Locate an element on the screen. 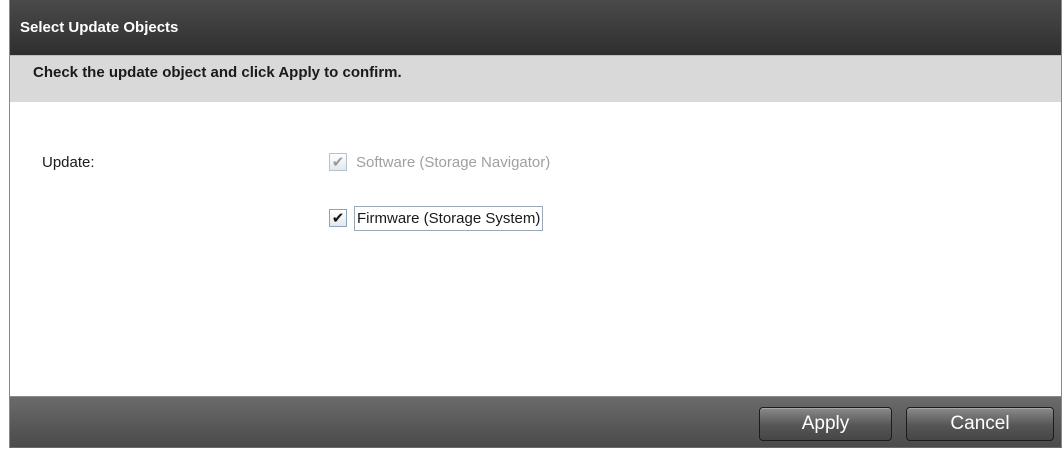  dialog-titlebar: Select Update Objects is located at coordinates (535, 27).